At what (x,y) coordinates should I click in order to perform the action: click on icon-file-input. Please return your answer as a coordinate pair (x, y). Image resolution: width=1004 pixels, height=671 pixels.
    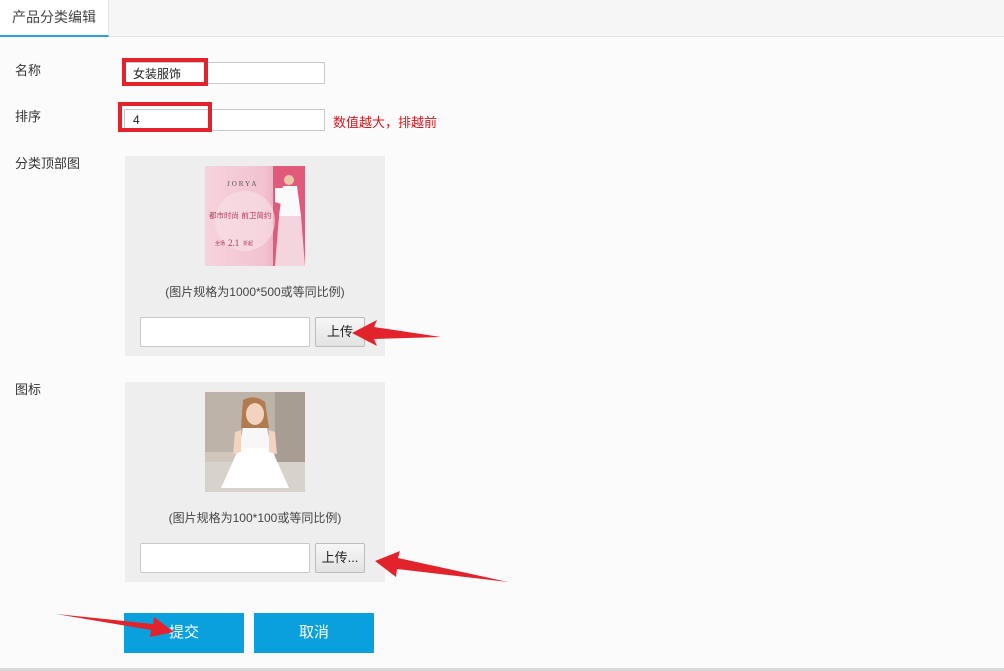
    Looking at the image, I should click on (225, 558).